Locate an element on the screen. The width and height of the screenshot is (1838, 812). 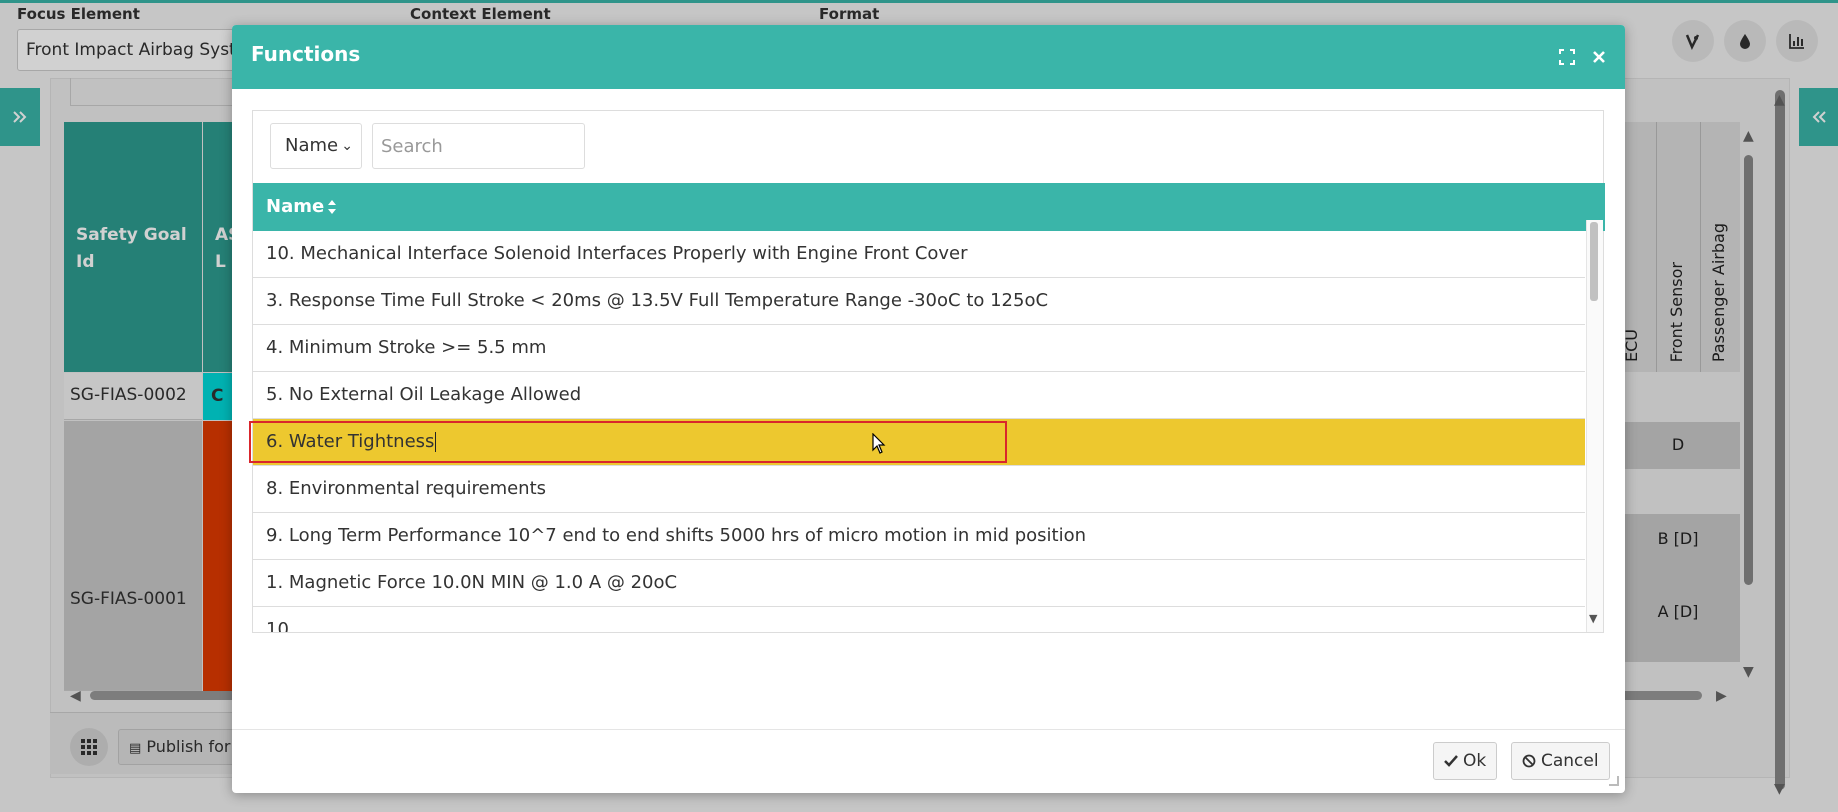
ok-button: Ok is located at coordinates (1465, 761).